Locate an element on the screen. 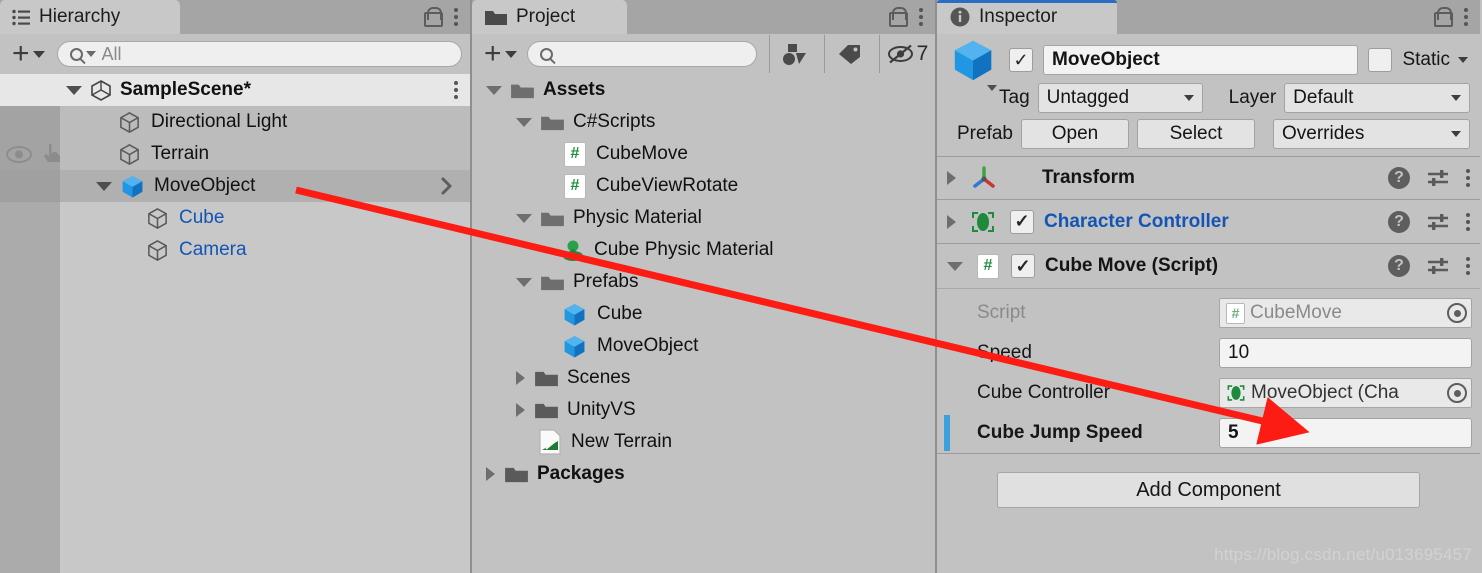  prefab-select-button: Select is located at coordinates (1195, 134).